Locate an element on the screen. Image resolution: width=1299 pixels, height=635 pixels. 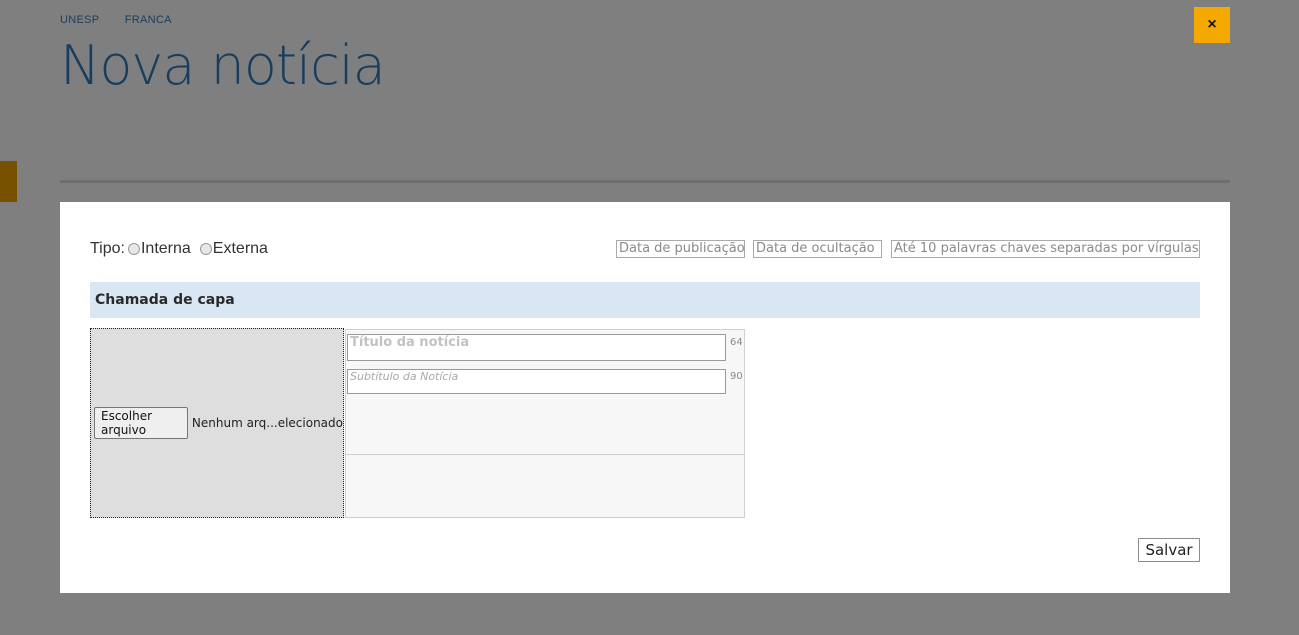
radio-interna is located at coordinates (133, 249).